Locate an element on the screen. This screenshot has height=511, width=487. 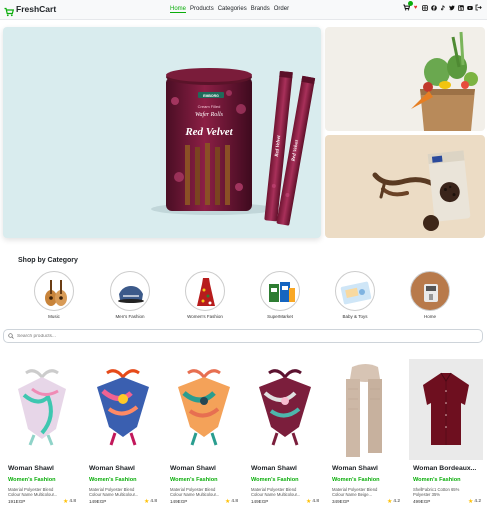
nav-links: Home Products Categories Brands Order is located at coordinates (229, 9).